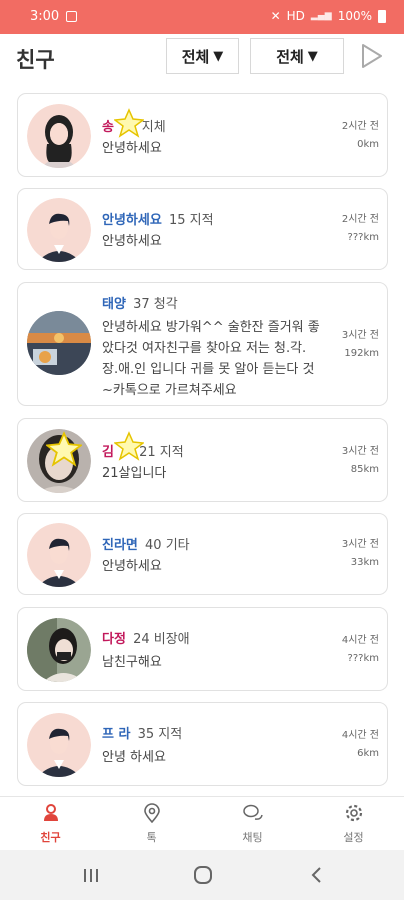 Image resolution: width=404 pixels, height=900 pixels. I want to click on tab-chat-label: 채팅, so click(252, 837).